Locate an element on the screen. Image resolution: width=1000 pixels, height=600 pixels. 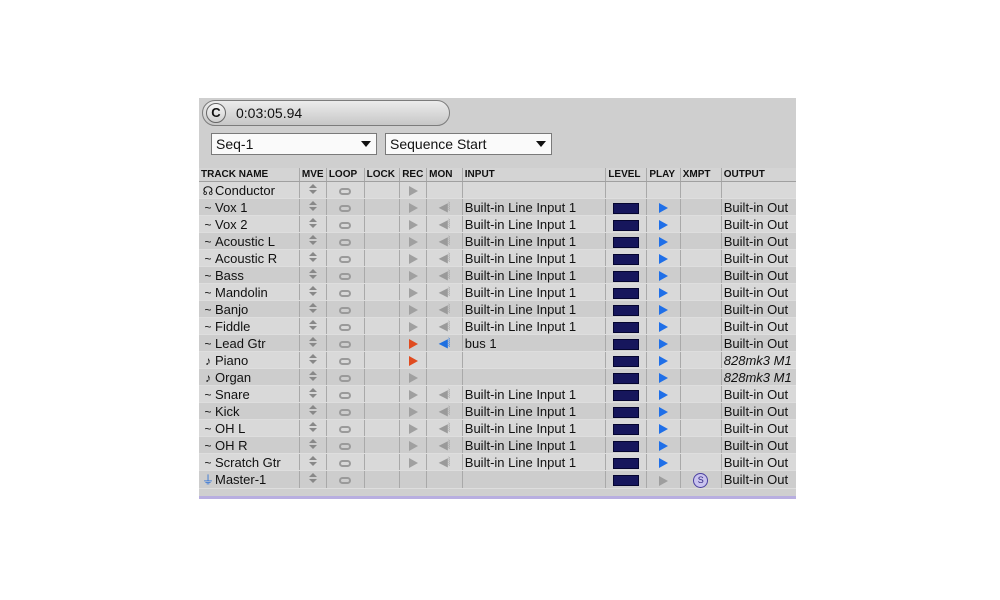
column-header-input: INPUT is located at coordinates (534, 175).